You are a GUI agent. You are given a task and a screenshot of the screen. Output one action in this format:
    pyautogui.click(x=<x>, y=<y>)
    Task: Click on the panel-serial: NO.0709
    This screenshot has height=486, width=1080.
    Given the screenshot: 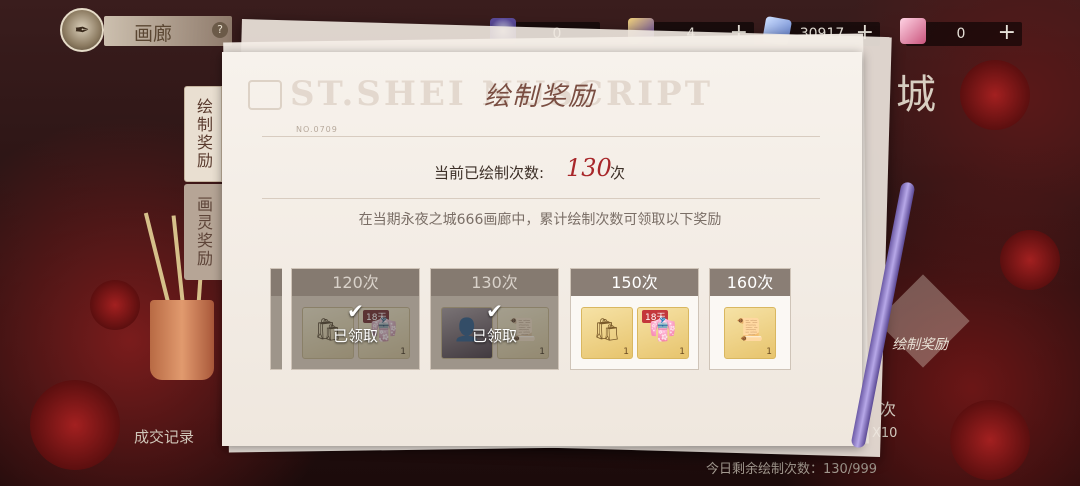 What is the action you would take?
    pyautogui.click(x=317, y=129)
    